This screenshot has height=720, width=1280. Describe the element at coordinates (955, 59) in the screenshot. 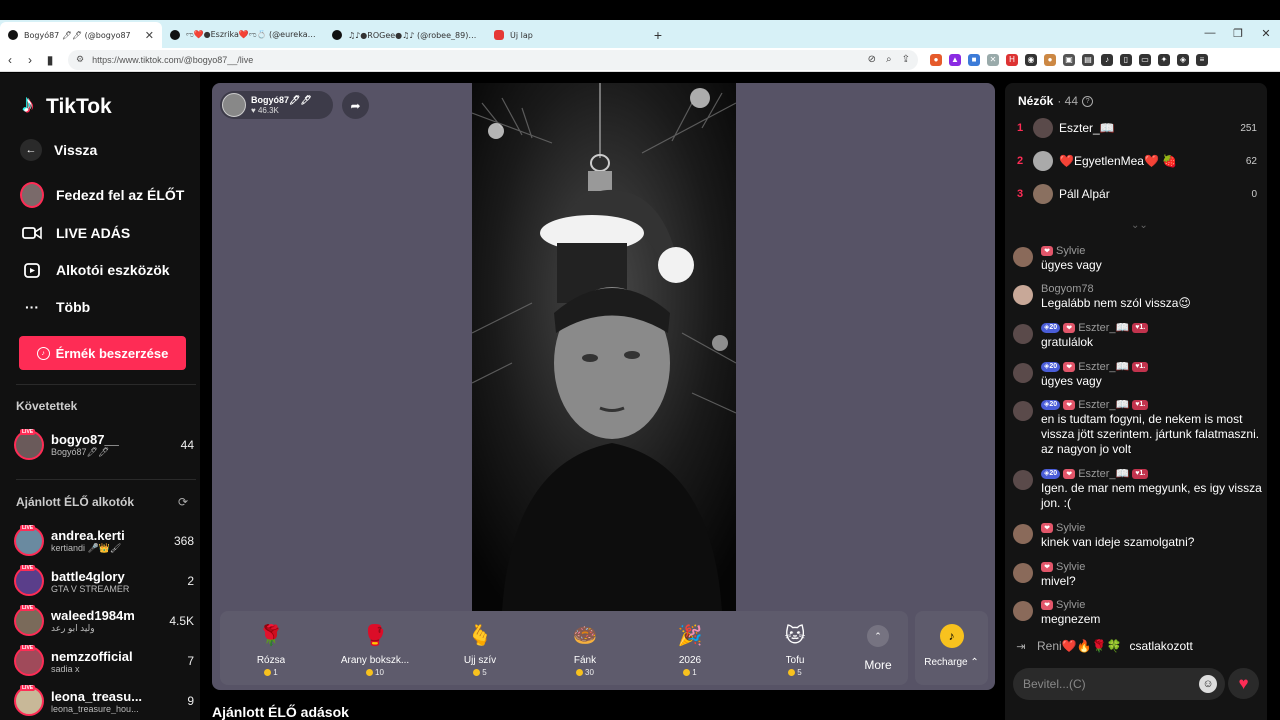

I see `rewards-icon: ▲` at that location.